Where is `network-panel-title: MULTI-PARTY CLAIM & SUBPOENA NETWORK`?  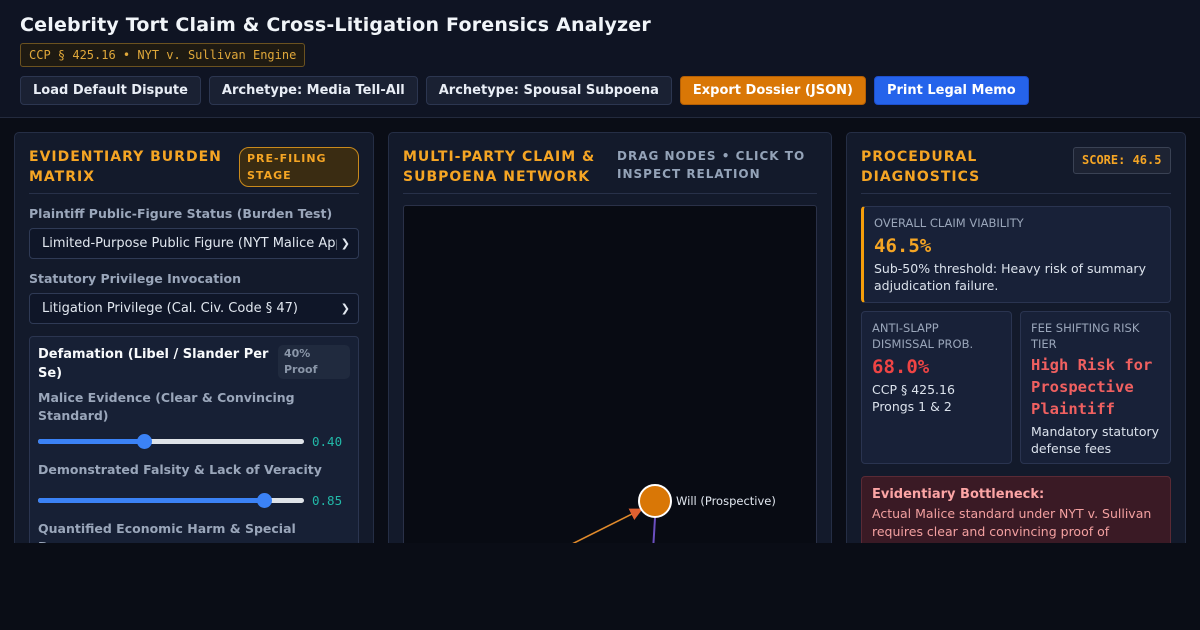 network-panel-title: MULTI-PARTY CLAIM & SUBPOENA NETWORK is located at coordinates (499, 167).